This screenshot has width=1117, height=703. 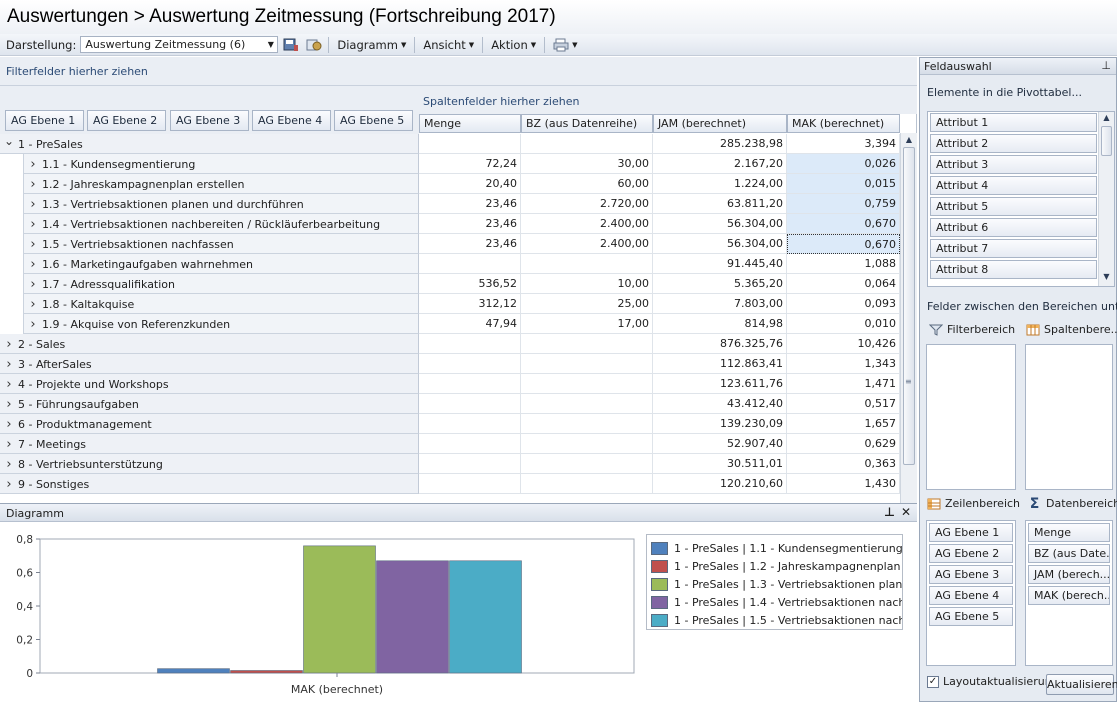 I want to click on attribute-item: Attribut 7, so click(x=1013, y=248).